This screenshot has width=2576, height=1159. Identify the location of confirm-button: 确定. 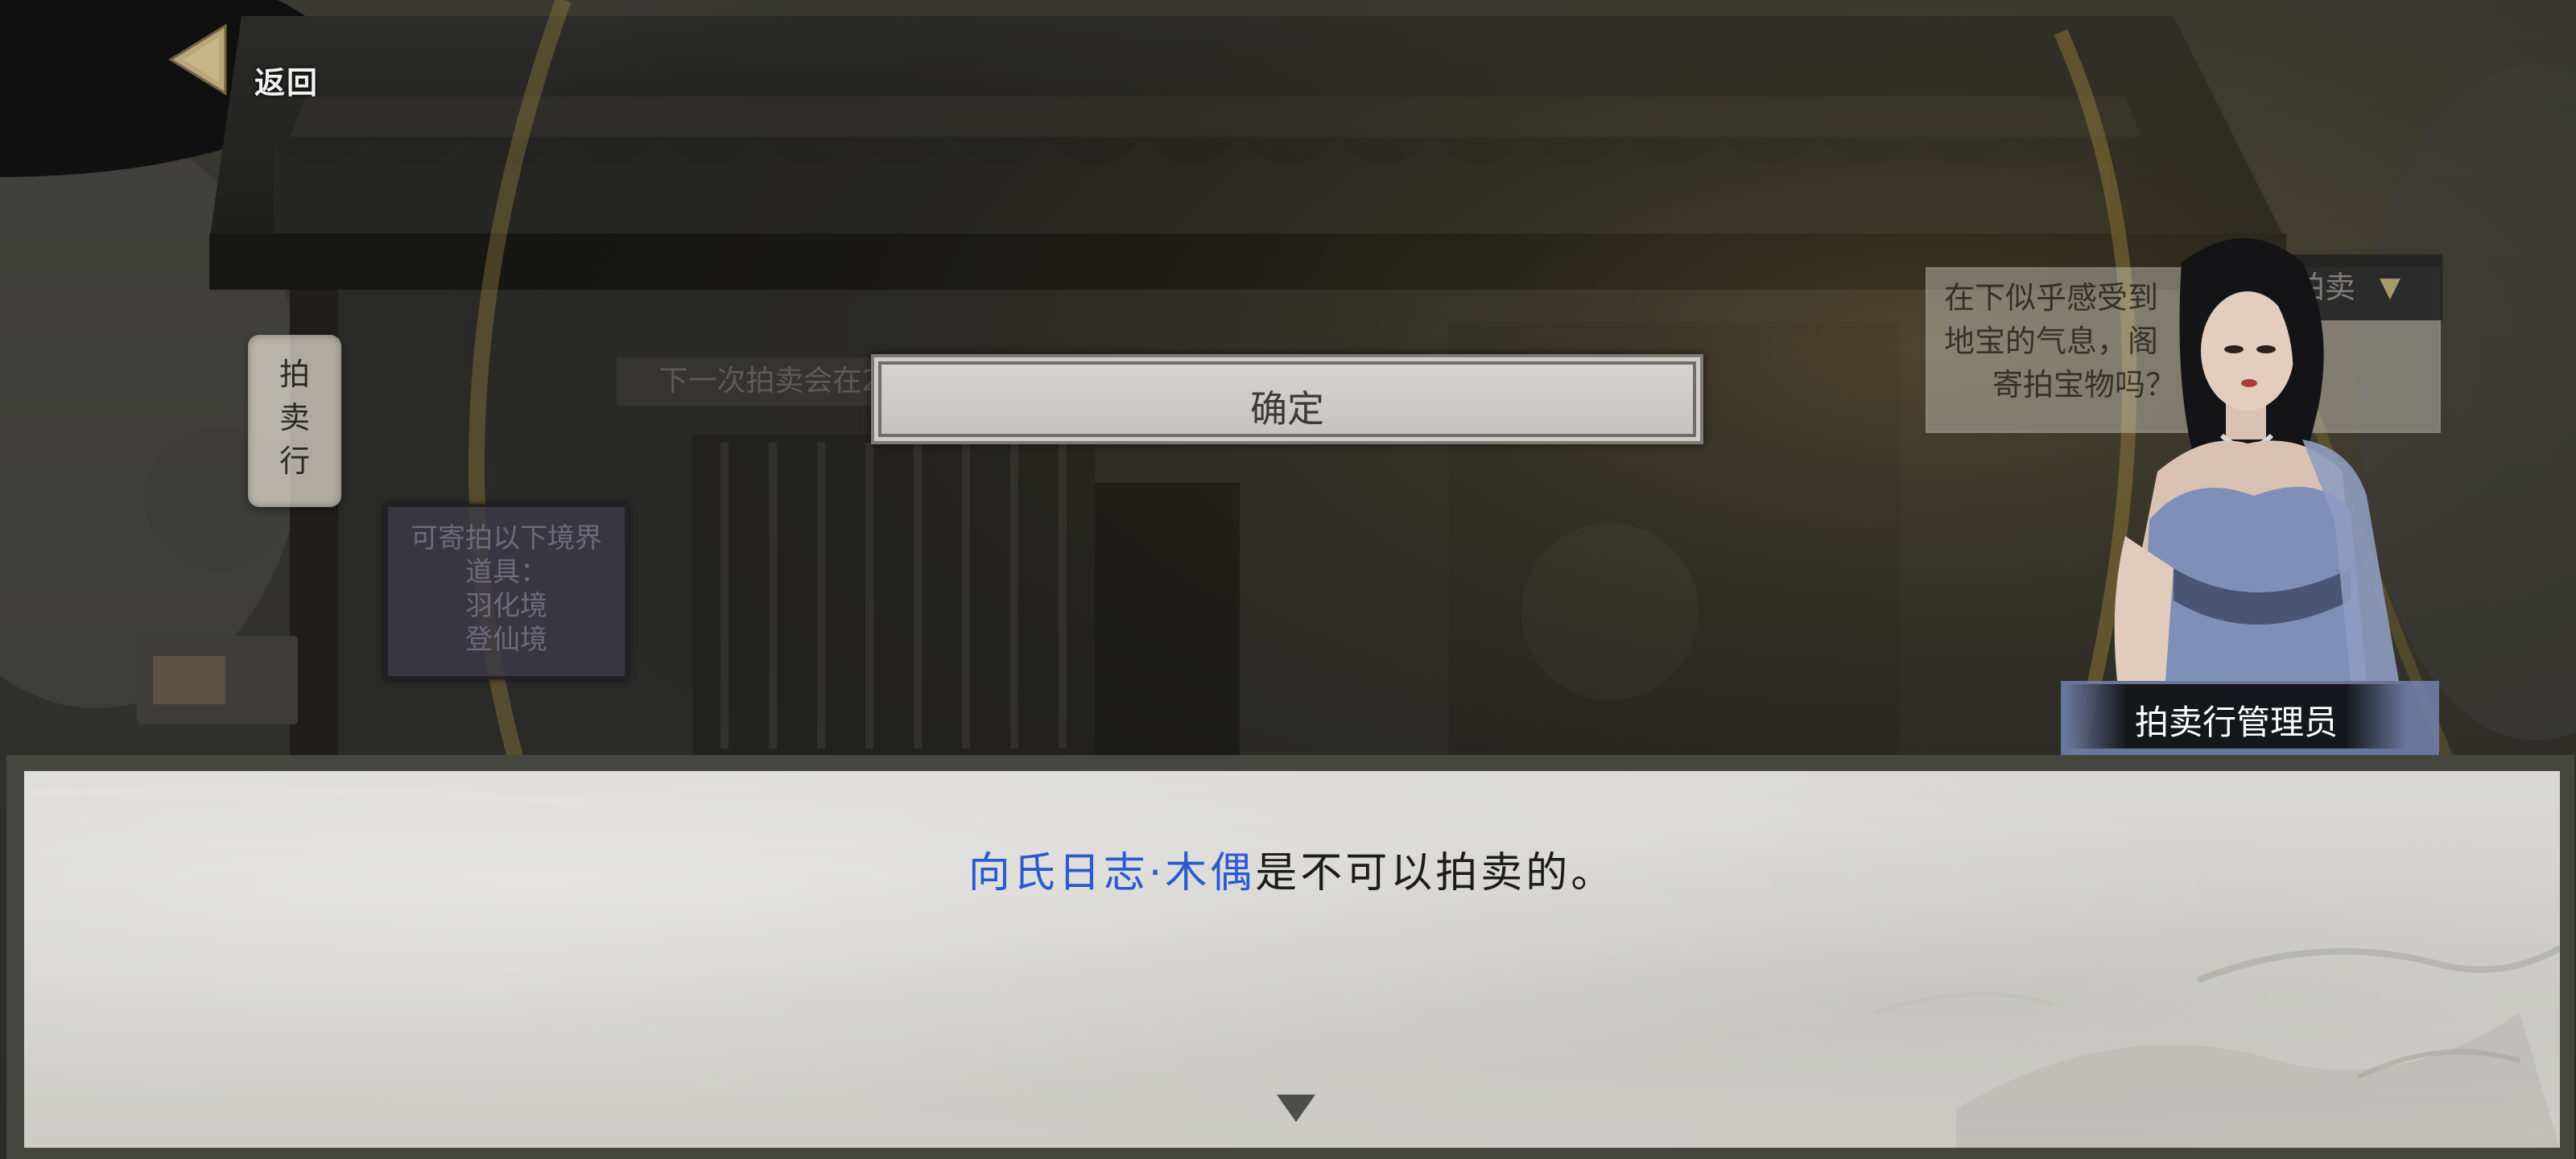
(1287, 399).